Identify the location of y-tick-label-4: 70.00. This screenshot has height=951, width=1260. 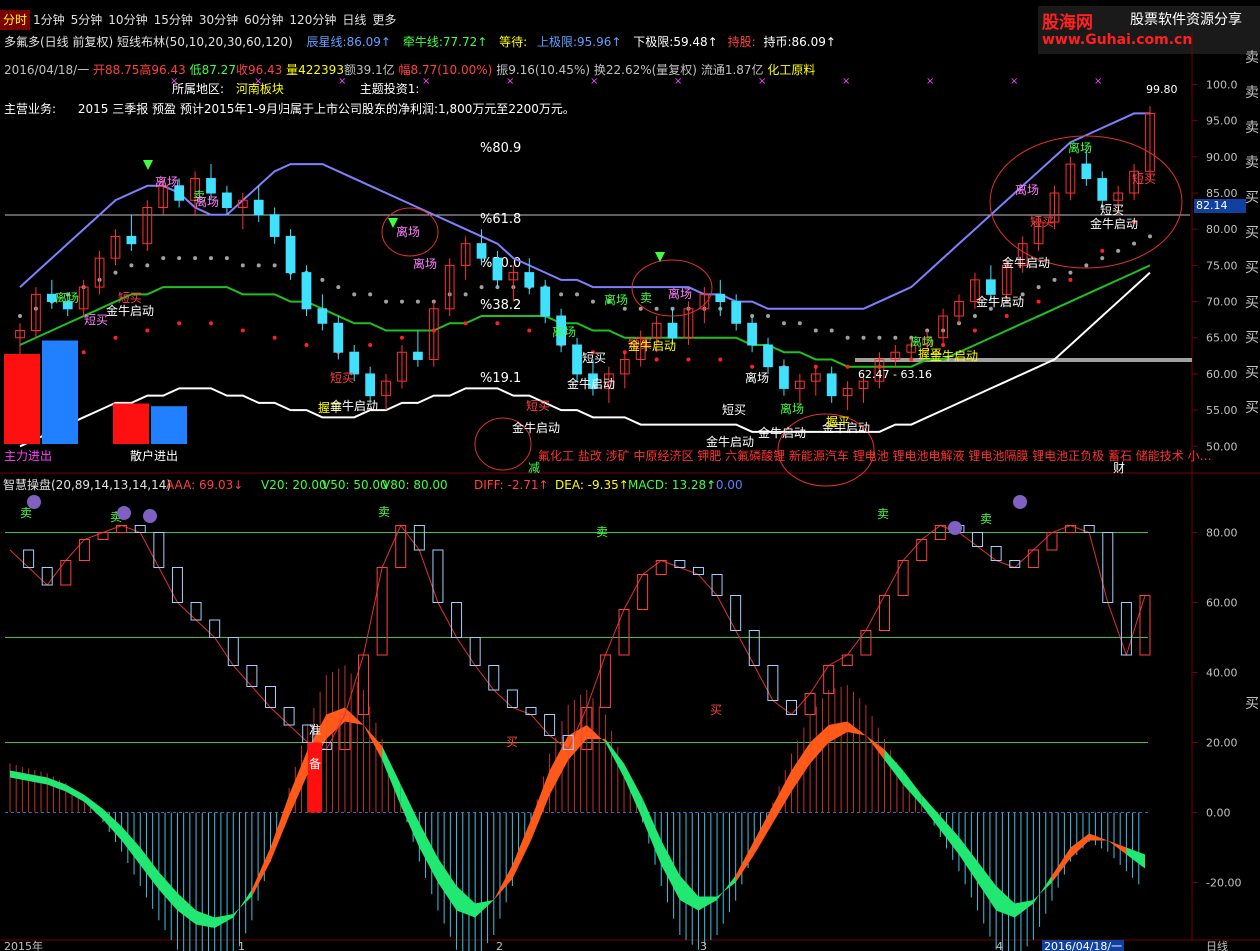
(1222, 302).